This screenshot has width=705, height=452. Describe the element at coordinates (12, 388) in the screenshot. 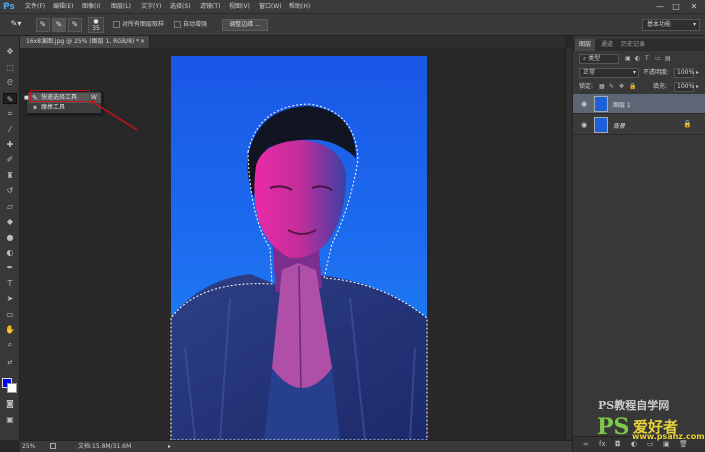

I see `background-color-swatch` at that location.